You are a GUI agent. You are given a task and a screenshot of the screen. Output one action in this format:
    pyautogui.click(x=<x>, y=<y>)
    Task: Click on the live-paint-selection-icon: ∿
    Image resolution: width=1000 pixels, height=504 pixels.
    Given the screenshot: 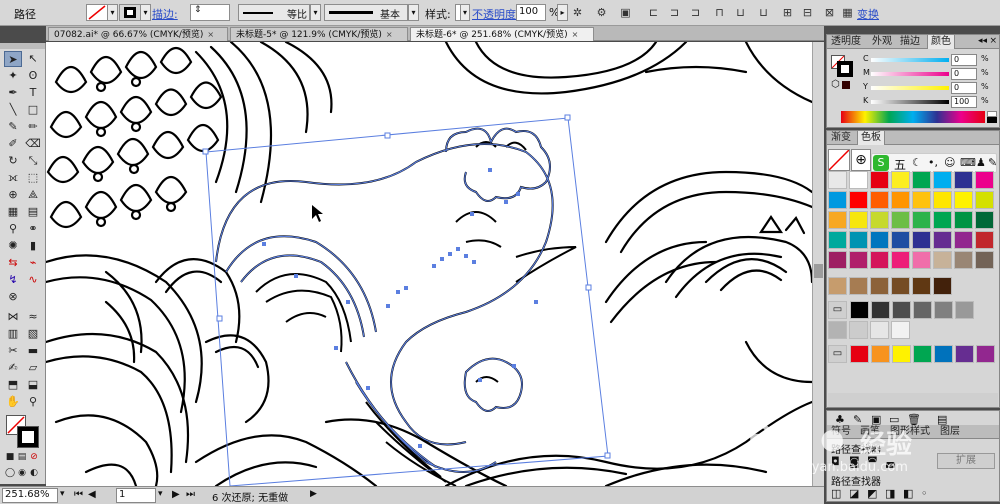 What is the action you would take?
    pyautogui.click(x=33, y=280)
    